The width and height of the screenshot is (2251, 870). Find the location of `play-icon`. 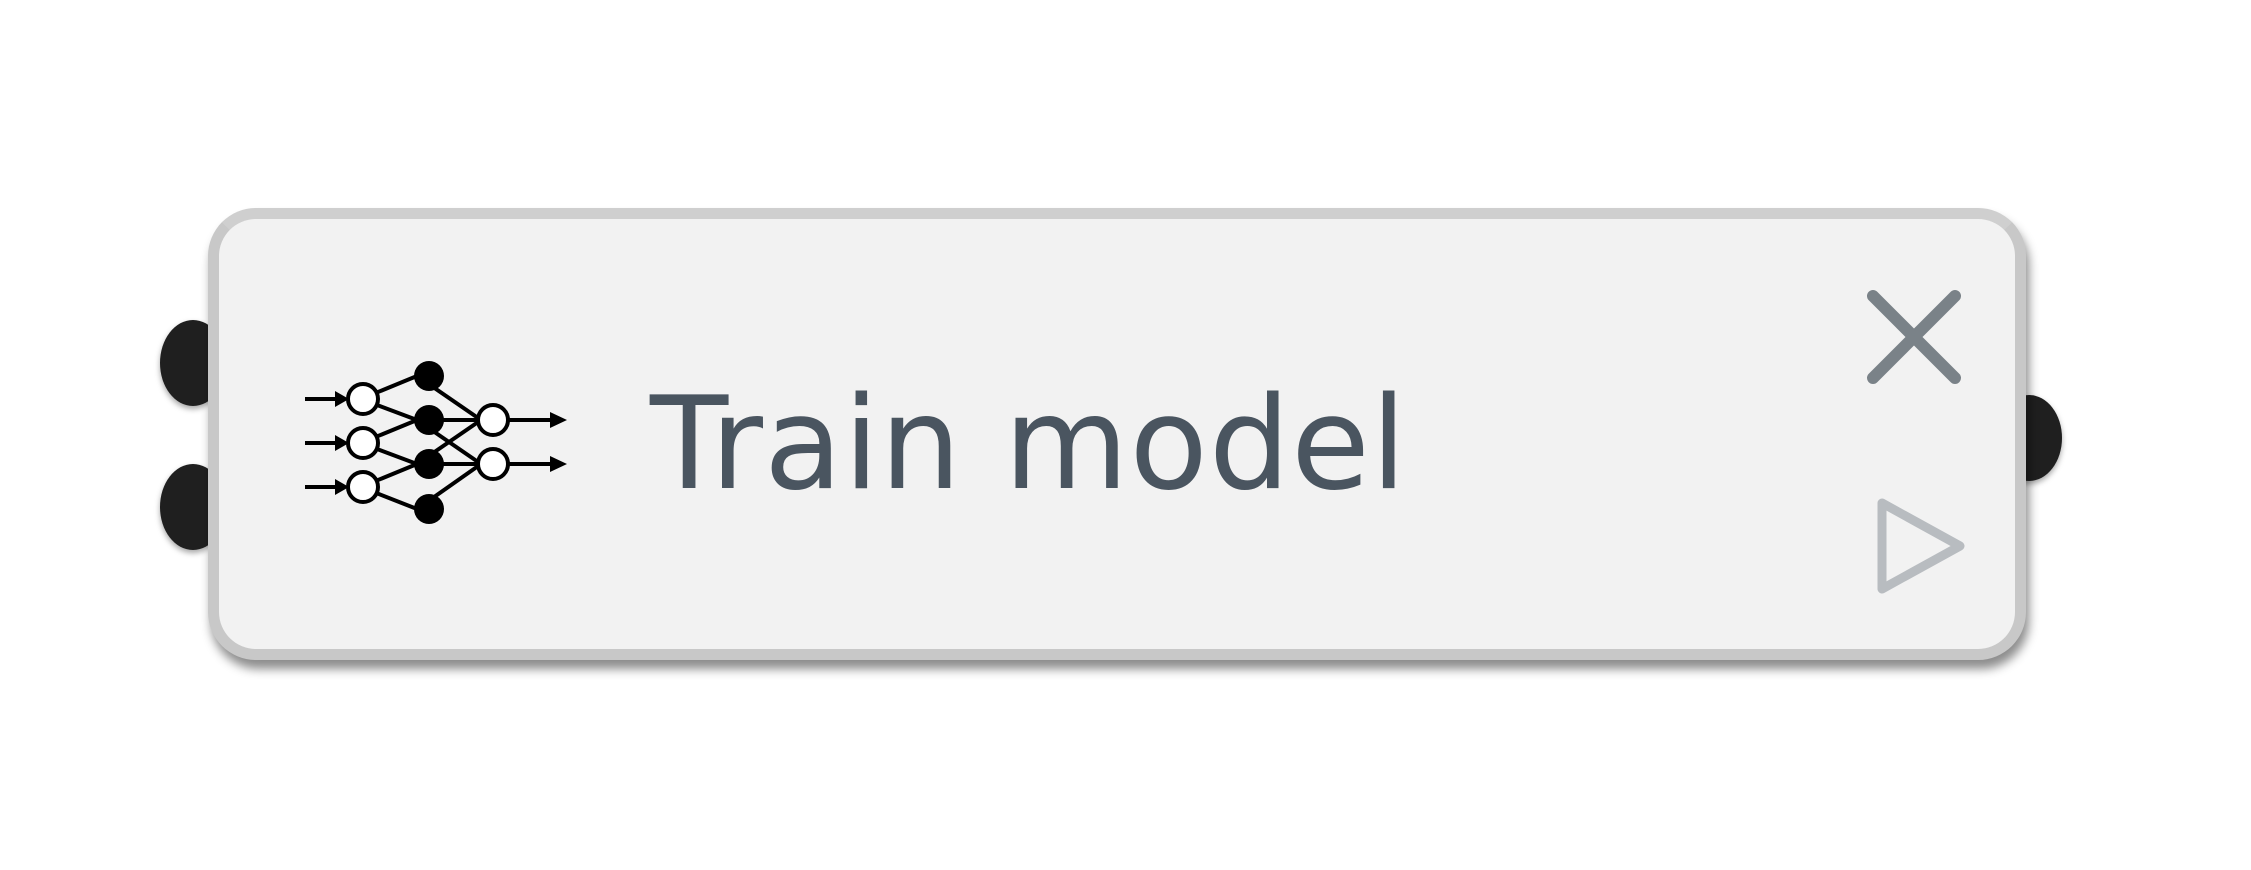

play-icon is located at coordinates (1919, 546).